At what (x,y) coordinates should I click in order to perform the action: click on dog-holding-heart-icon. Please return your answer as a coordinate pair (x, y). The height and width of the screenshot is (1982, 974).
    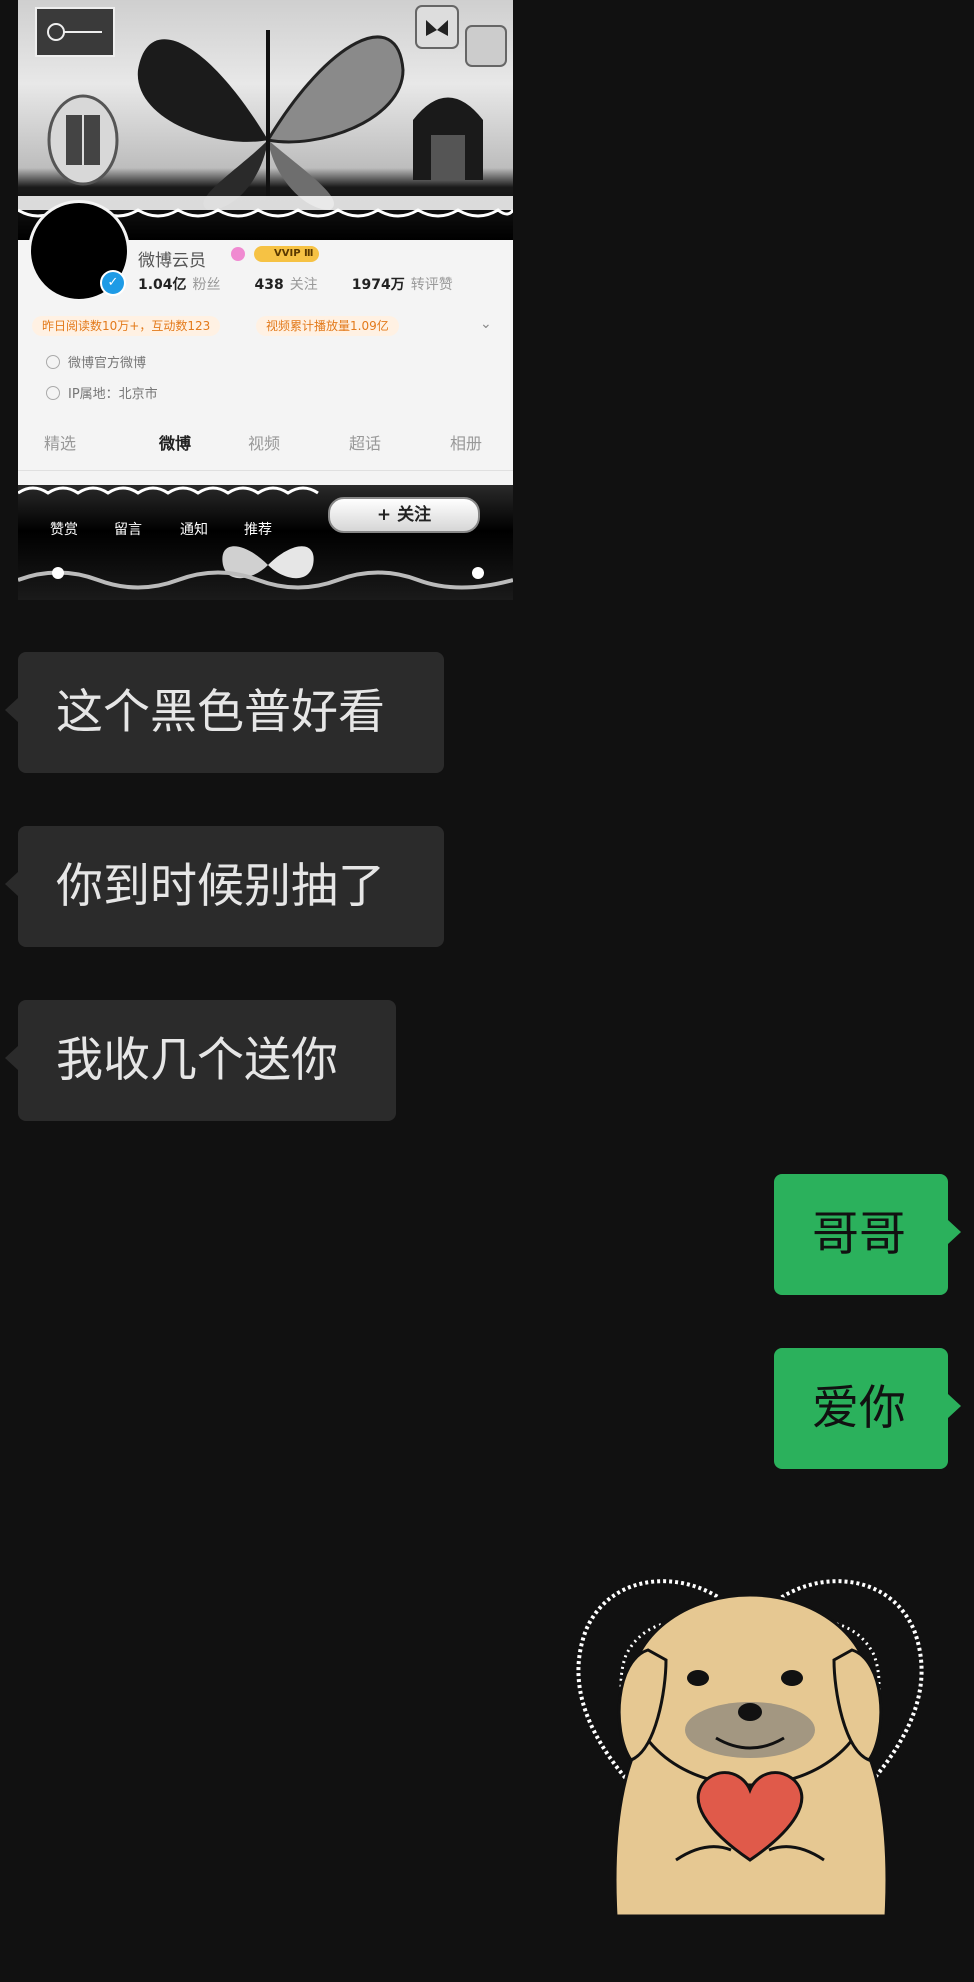
    Looking at the image, I should click on (750, 1740).